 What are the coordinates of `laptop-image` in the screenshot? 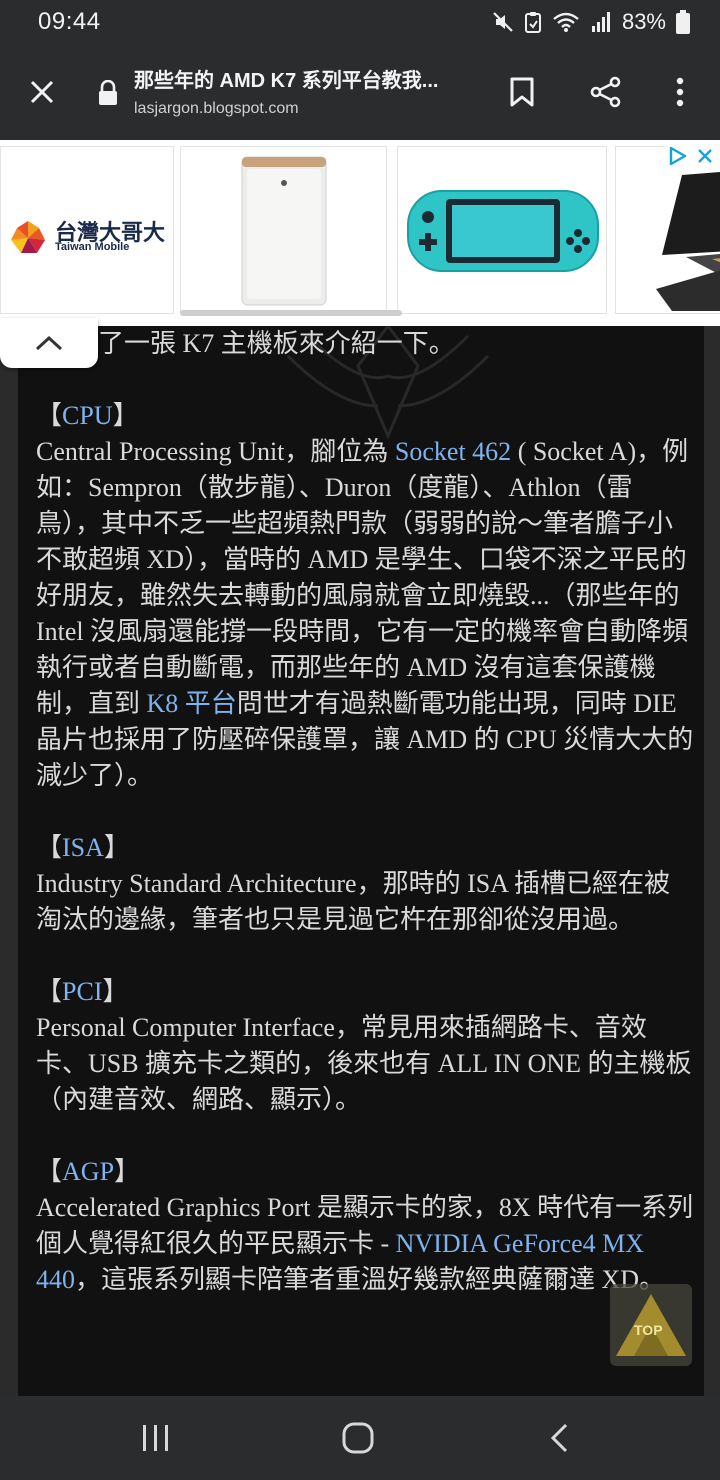 It's located at (688, 241).